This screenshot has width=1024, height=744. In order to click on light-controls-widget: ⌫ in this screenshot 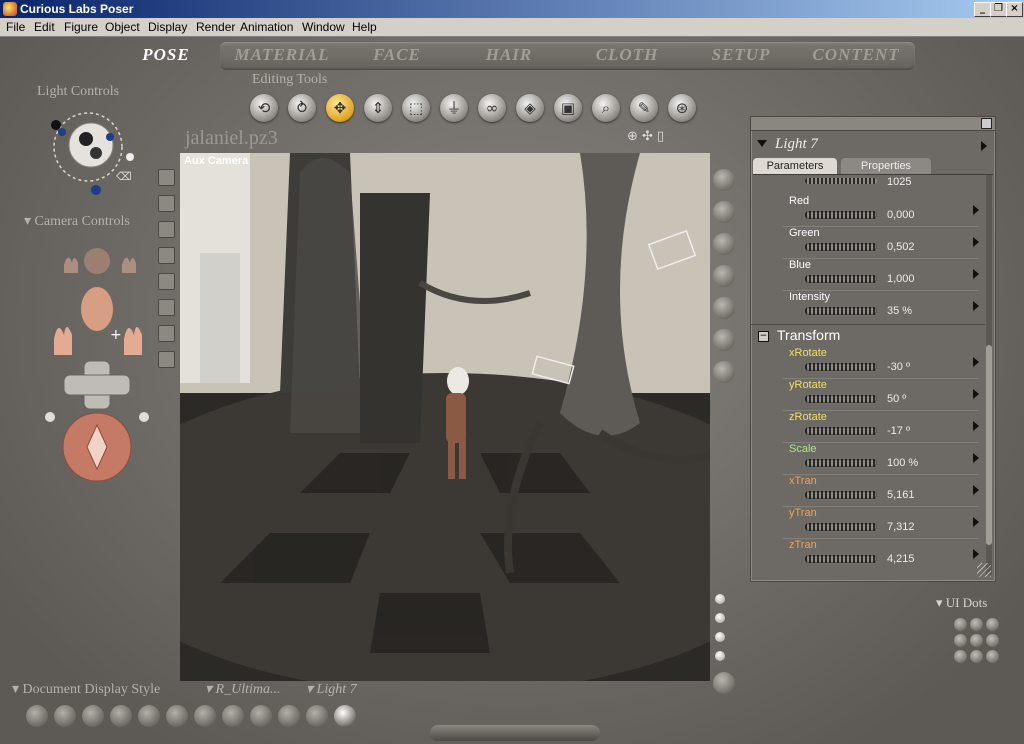, I will do `click(91, 153)`.